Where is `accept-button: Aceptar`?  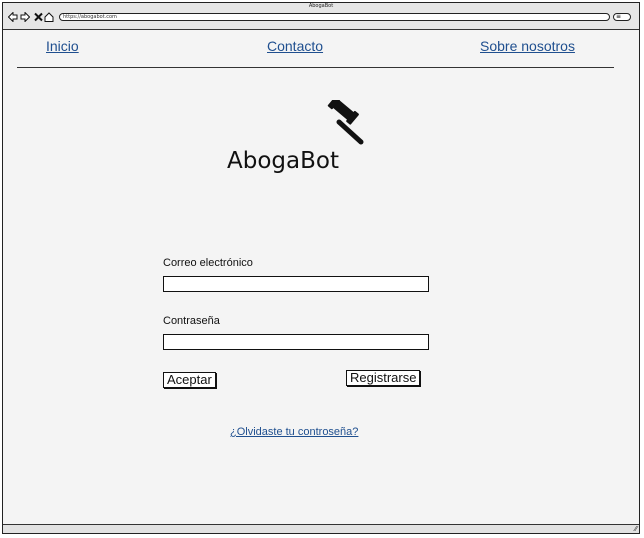 accept-button: Aceptar is located at coordinates (189, 380).